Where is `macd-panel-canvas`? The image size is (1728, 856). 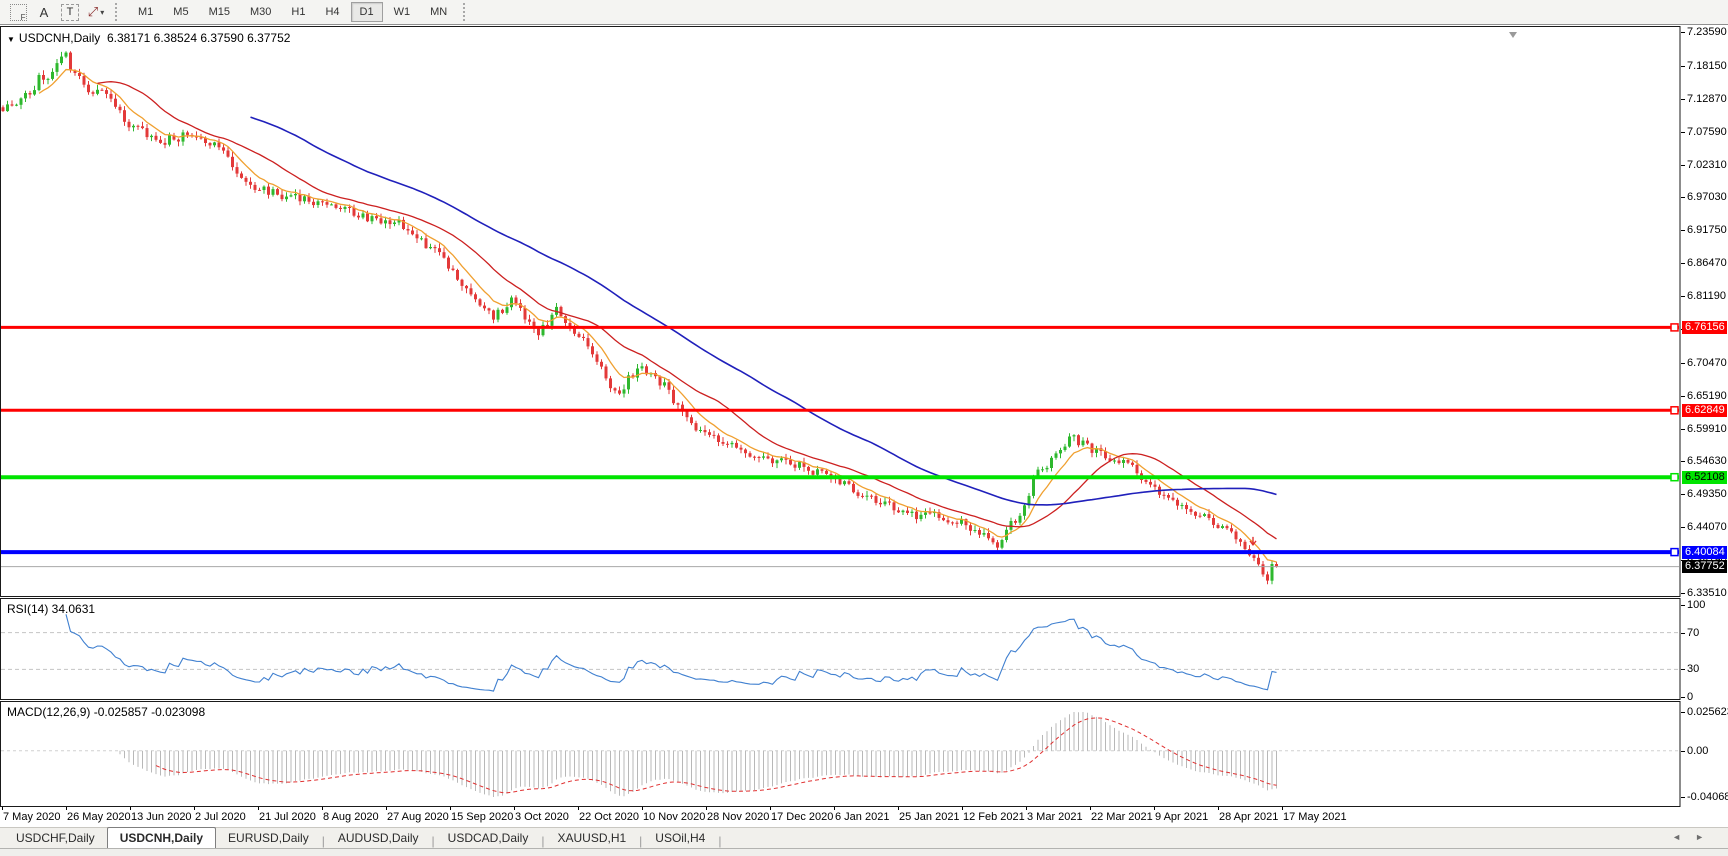 macd-panel-canvas is located at coordinates (840, 754).